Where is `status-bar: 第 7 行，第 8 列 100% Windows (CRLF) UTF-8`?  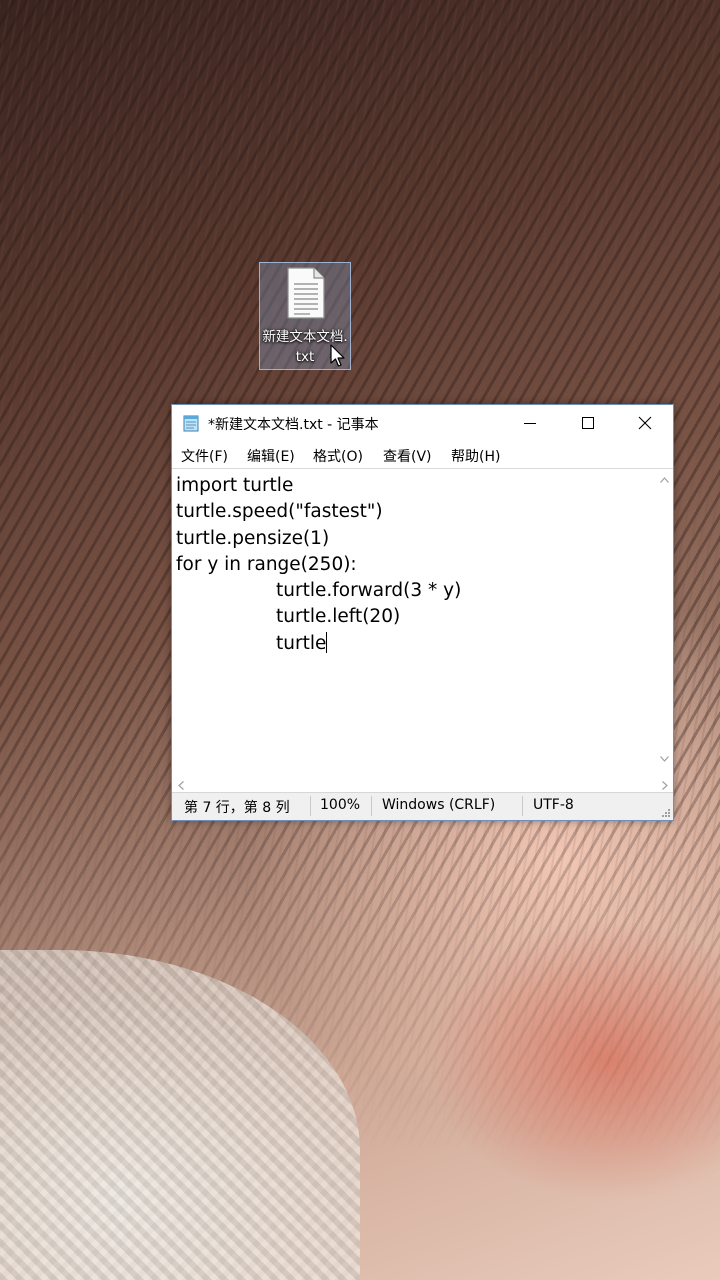 status-bar: 第 7 行，第 8 列 100% Windows (CRLF) UTF-8 is located at coordinates (422, 806).